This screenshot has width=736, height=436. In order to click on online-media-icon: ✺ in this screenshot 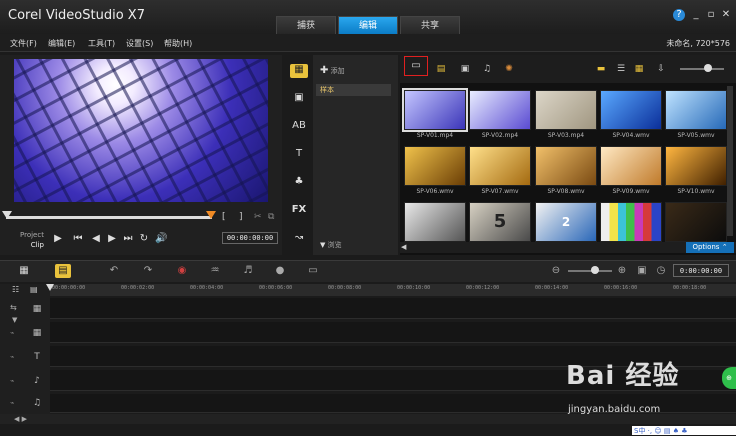, I will do `click(509, 69)`.